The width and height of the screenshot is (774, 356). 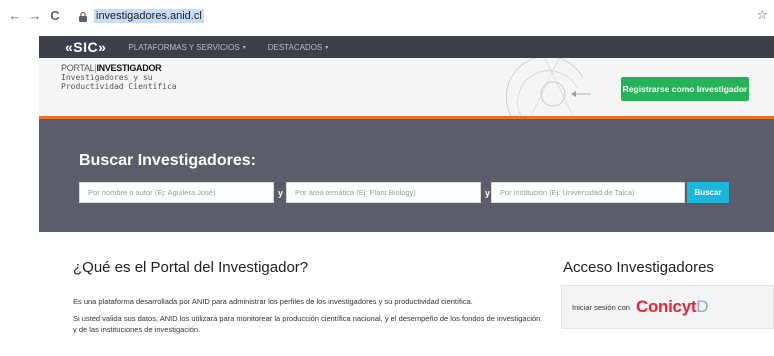 What do you see at coordinates (191, 267) in the screenshot?
I see `about-title: ¿Qué es el Portal del Investigador?` at bounding box center [191, 267].